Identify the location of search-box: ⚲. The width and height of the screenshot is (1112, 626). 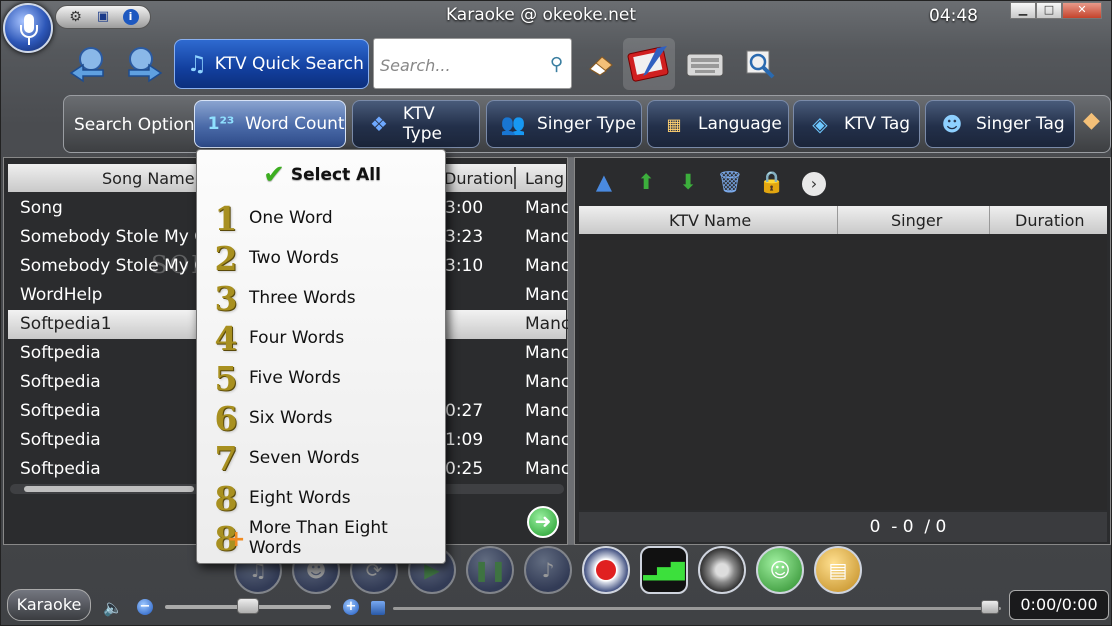
(472, 63).